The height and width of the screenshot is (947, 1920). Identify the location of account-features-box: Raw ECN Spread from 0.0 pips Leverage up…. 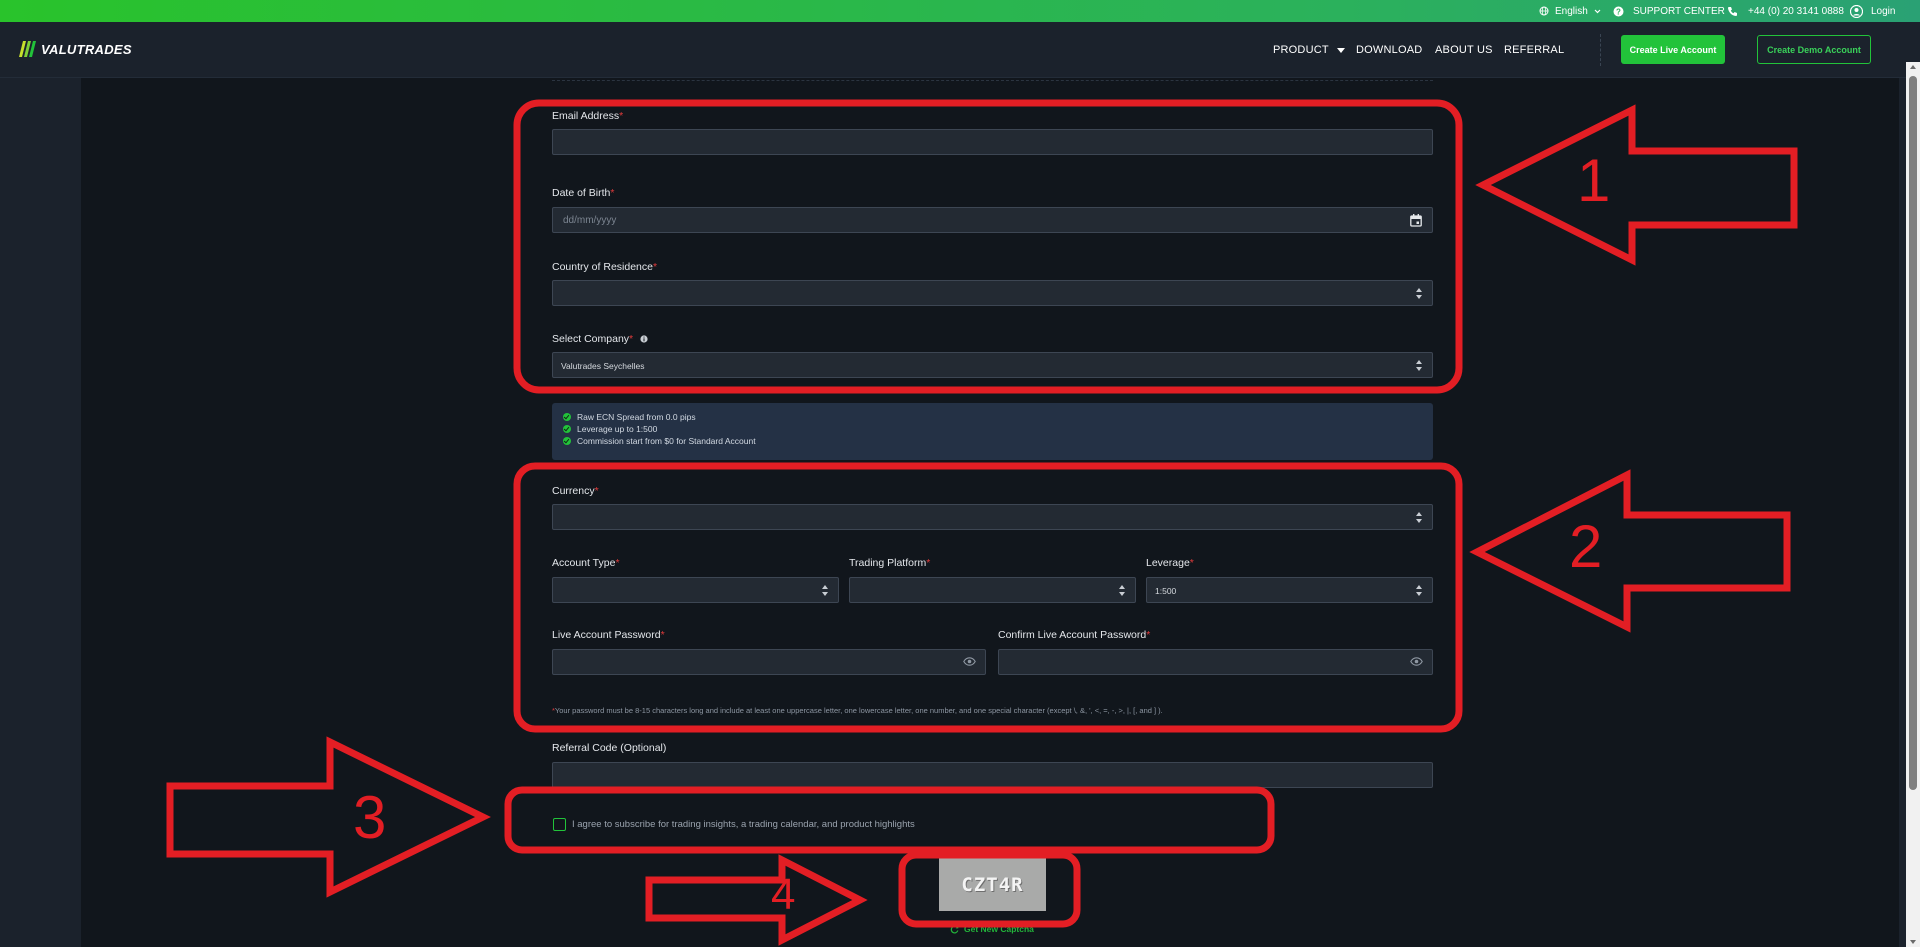
(992, 431).